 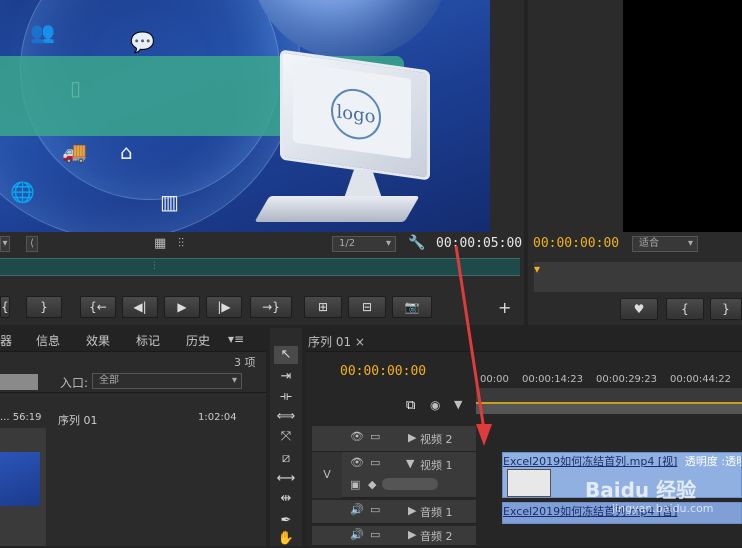 What do you see at coordinates (473, 345) in the screenshot?
I see `annotation-arrow` at bounding box center [473, 345].